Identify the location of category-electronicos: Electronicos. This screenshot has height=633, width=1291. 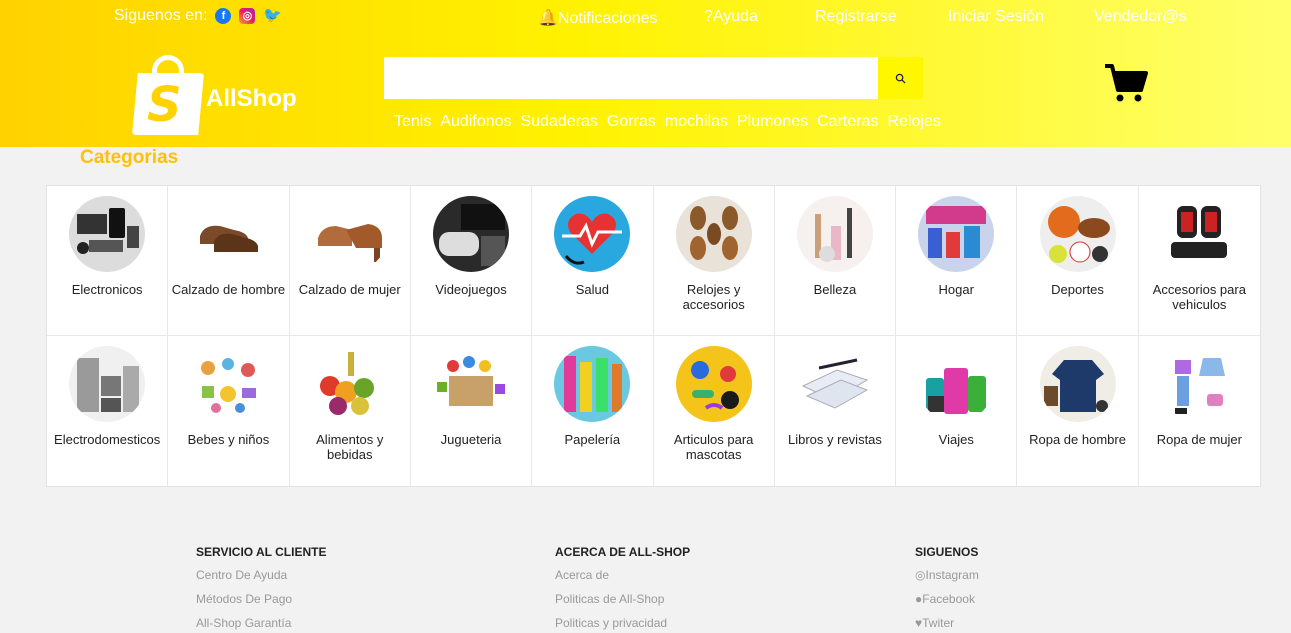
(108, 261).